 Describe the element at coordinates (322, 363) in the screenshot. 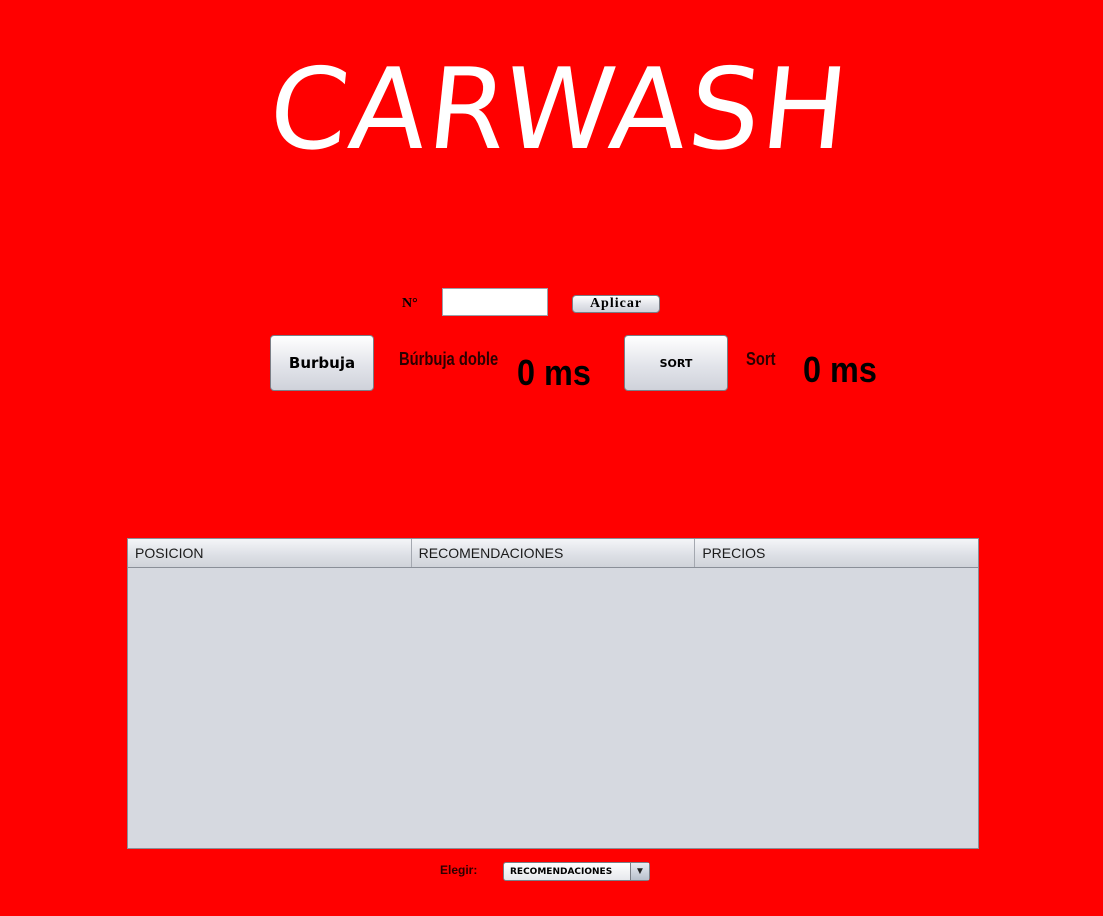

I see `burbuja-button: Burbuja` at that location.